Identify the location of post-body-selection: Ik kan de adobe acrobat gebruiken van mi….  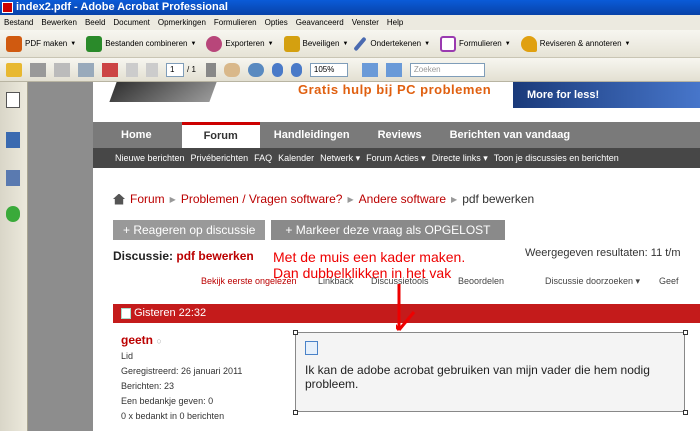
(490, 372).